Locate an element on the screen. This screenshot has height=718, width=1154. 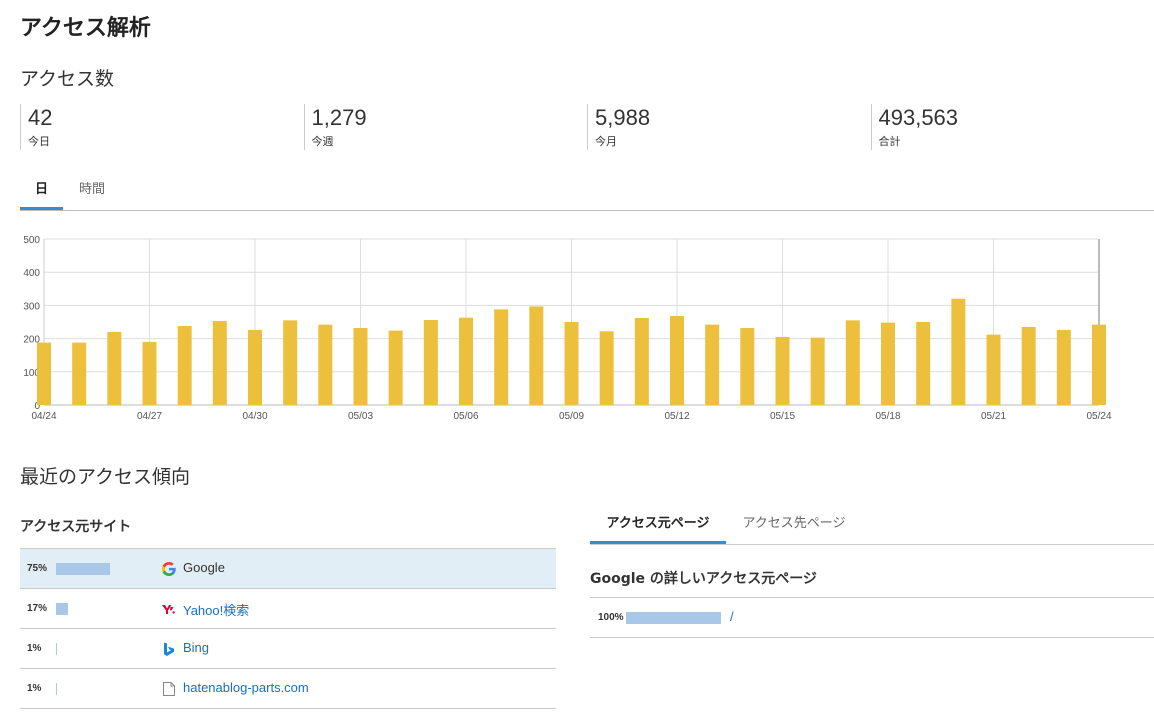
referrer-pages-table: 100% / is located at coordinates (872, 617).